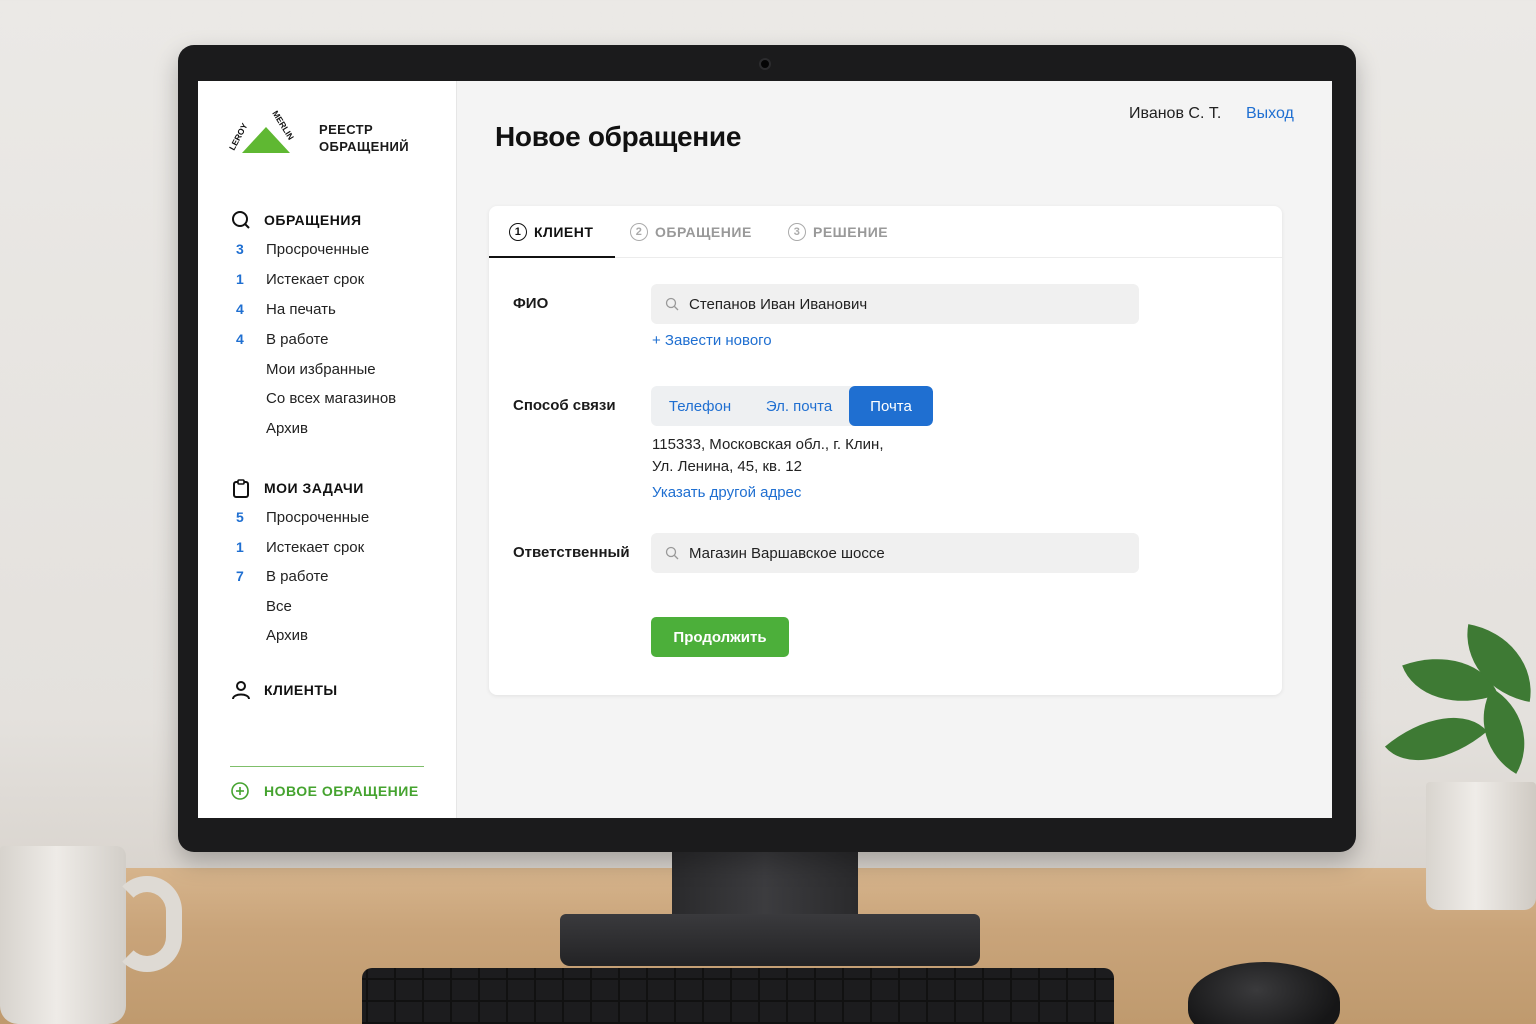 This screenshot has height=1024, width=1536. I want to click on tab-label: КЛИЕНТ, so click(564, 232).